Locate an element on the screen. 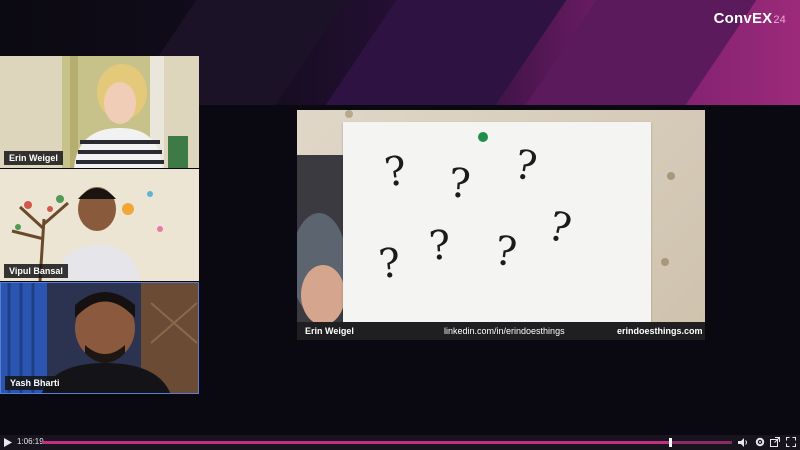 This screenshot has height=450, width=800. volume-icon is located at coordinates (743, 442).